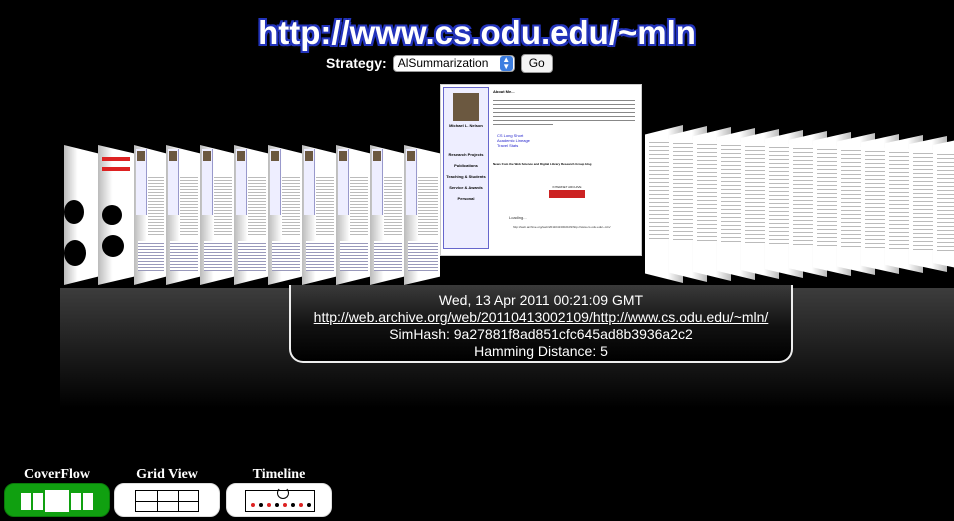  What do you see at coordinates (57, 474) in the screenshot?
I see `coverflow-view-label: CoverFlow` at bounding box center [57, 474].